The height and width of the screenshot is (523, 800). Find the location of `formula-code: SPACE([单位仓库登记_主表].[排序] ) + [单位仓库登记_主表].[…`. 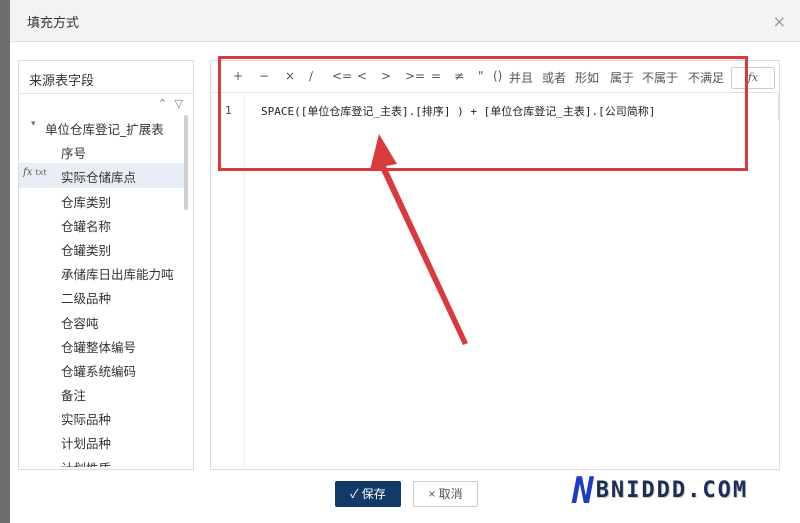

formula-code: SPACE([单位仓库登记_主表].[排序] ) + [单位仓库登记_主表].[… is located at coordinates (458, 111).